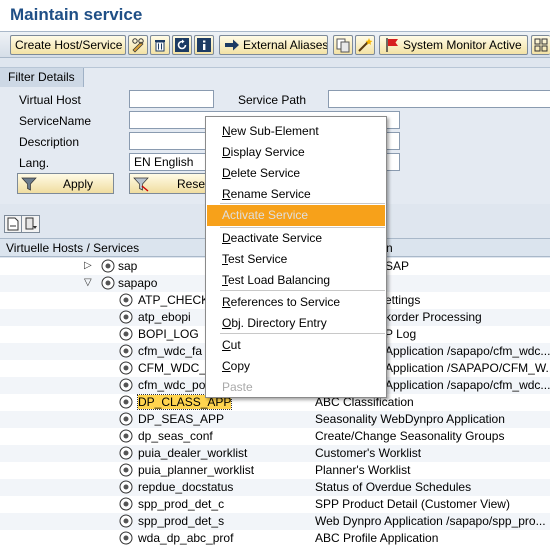 This screenshot has width=550, height=549. I want to click on system-monitor-active-button: System Monitor Active, so click(453, 45).